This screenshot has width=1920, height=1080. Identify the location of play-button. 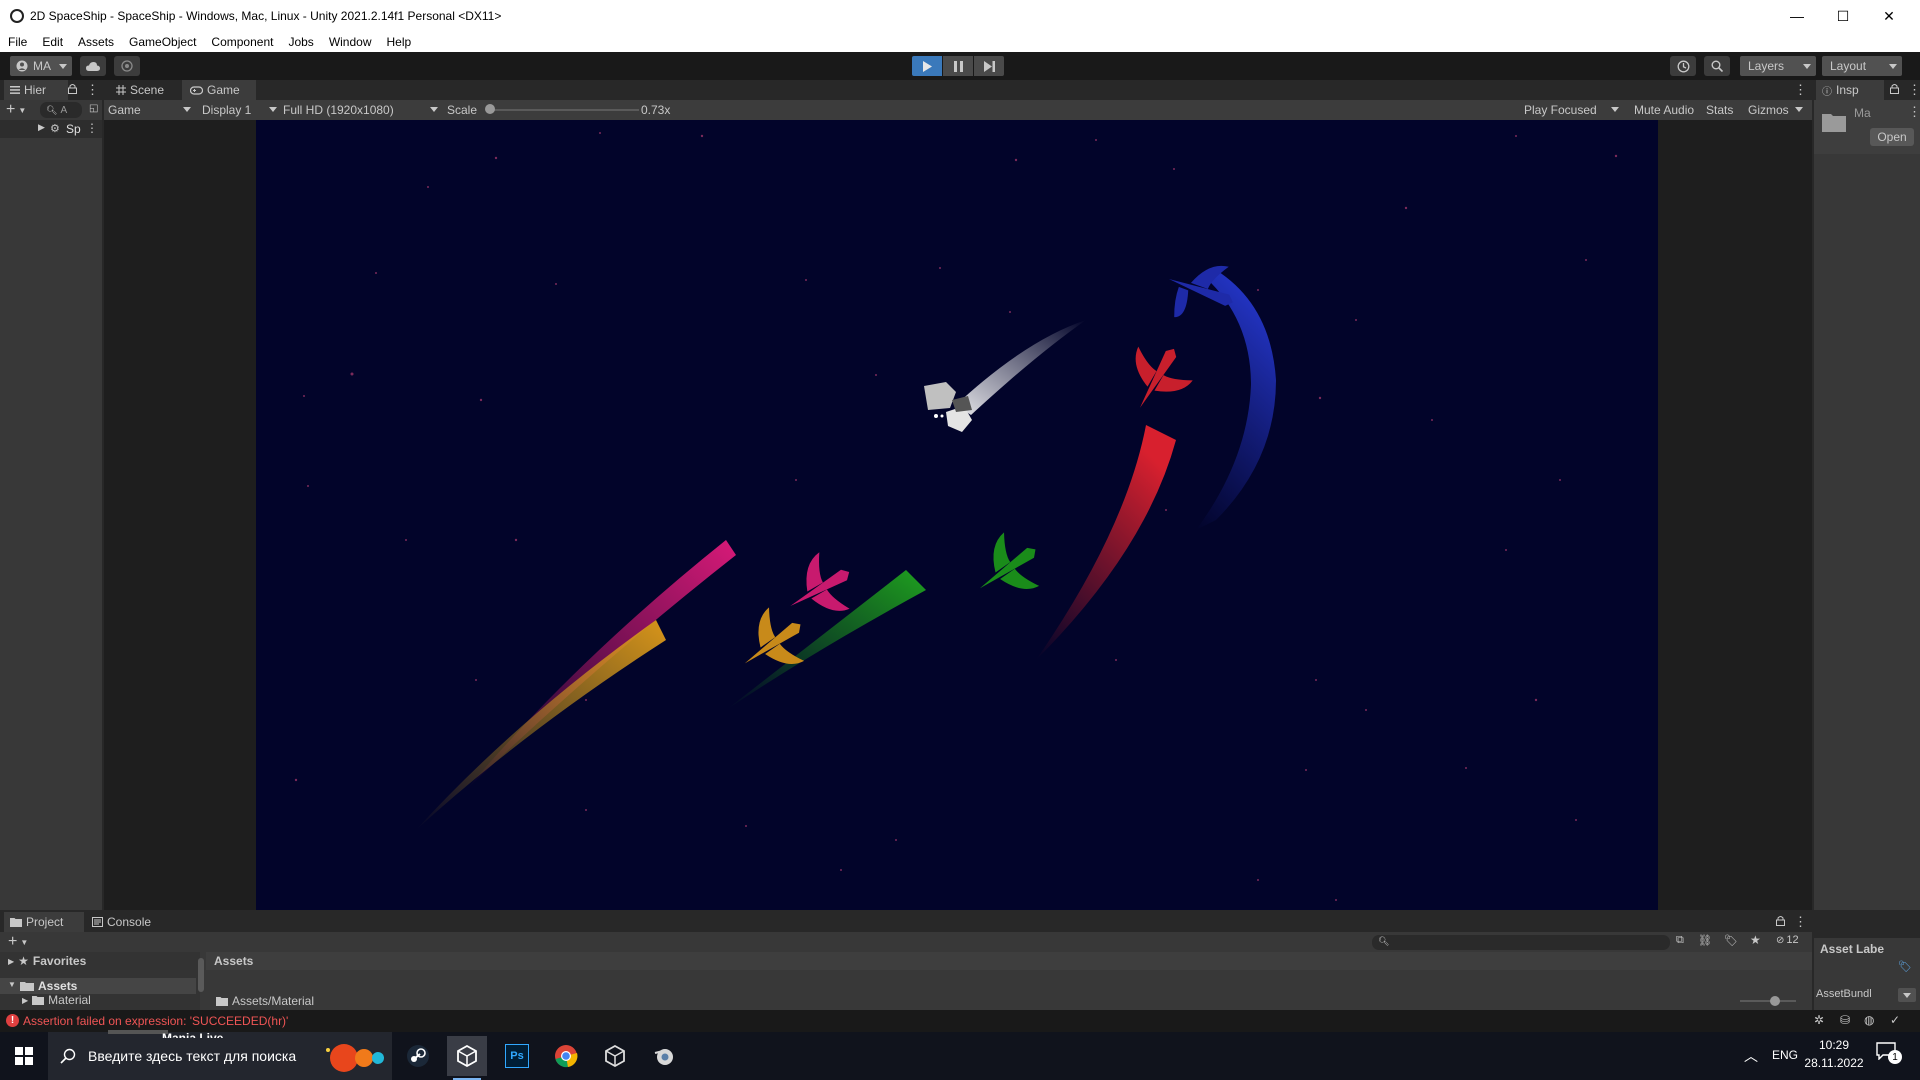
(927, 66).